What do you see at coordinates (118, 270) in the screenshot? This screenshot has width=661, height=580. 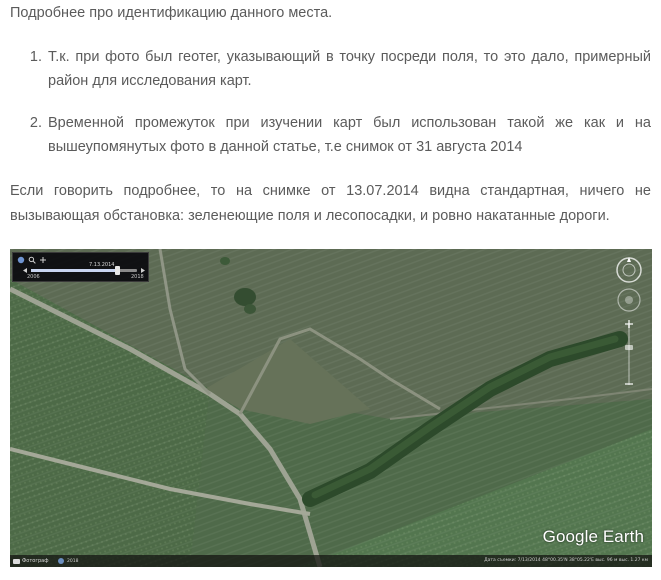 I see `timeline-thumb` at bounding box center [118, 270].